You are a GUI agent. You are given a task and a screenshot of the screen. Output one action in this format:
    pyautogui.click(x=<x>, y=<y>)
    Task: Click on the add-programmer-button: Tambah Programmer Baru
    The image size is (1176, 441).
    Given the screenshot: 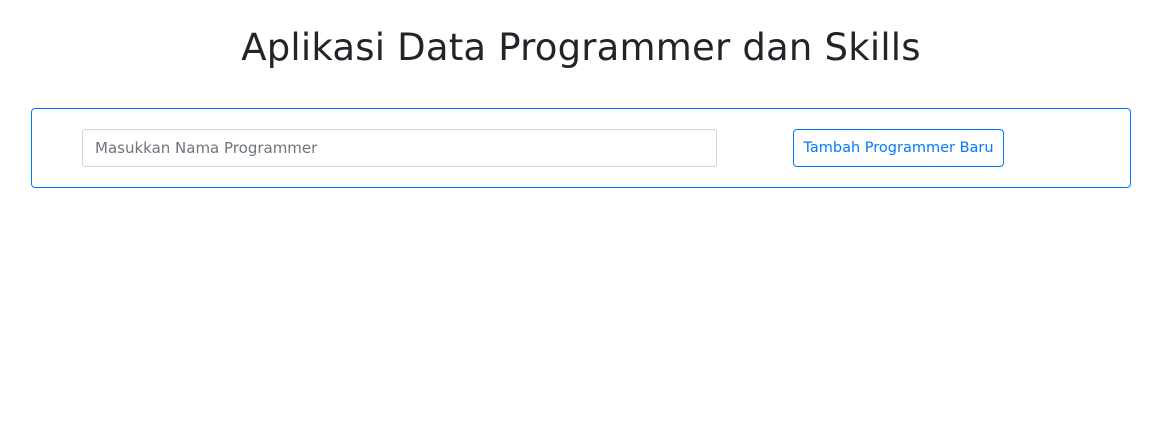 What is the action you would take?
    pyautogui.click(x=898, y=148)
    